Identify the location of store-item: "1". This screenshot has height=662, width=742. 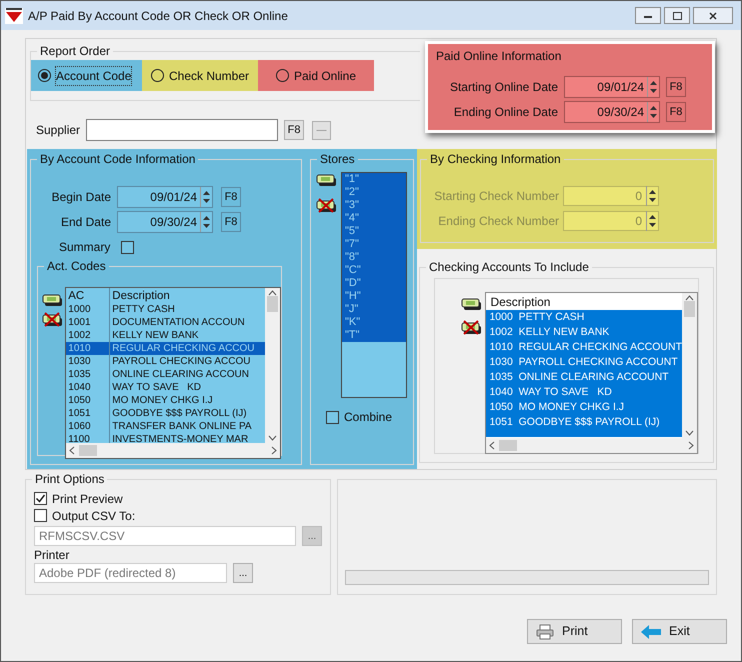
(374, 179).